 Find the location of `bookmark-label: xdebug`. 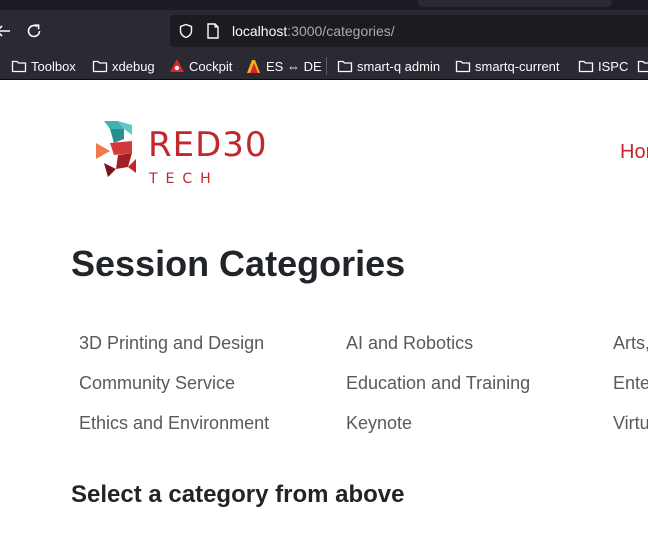

bookmark-label: xdebug is located at coordinates (133, 66).